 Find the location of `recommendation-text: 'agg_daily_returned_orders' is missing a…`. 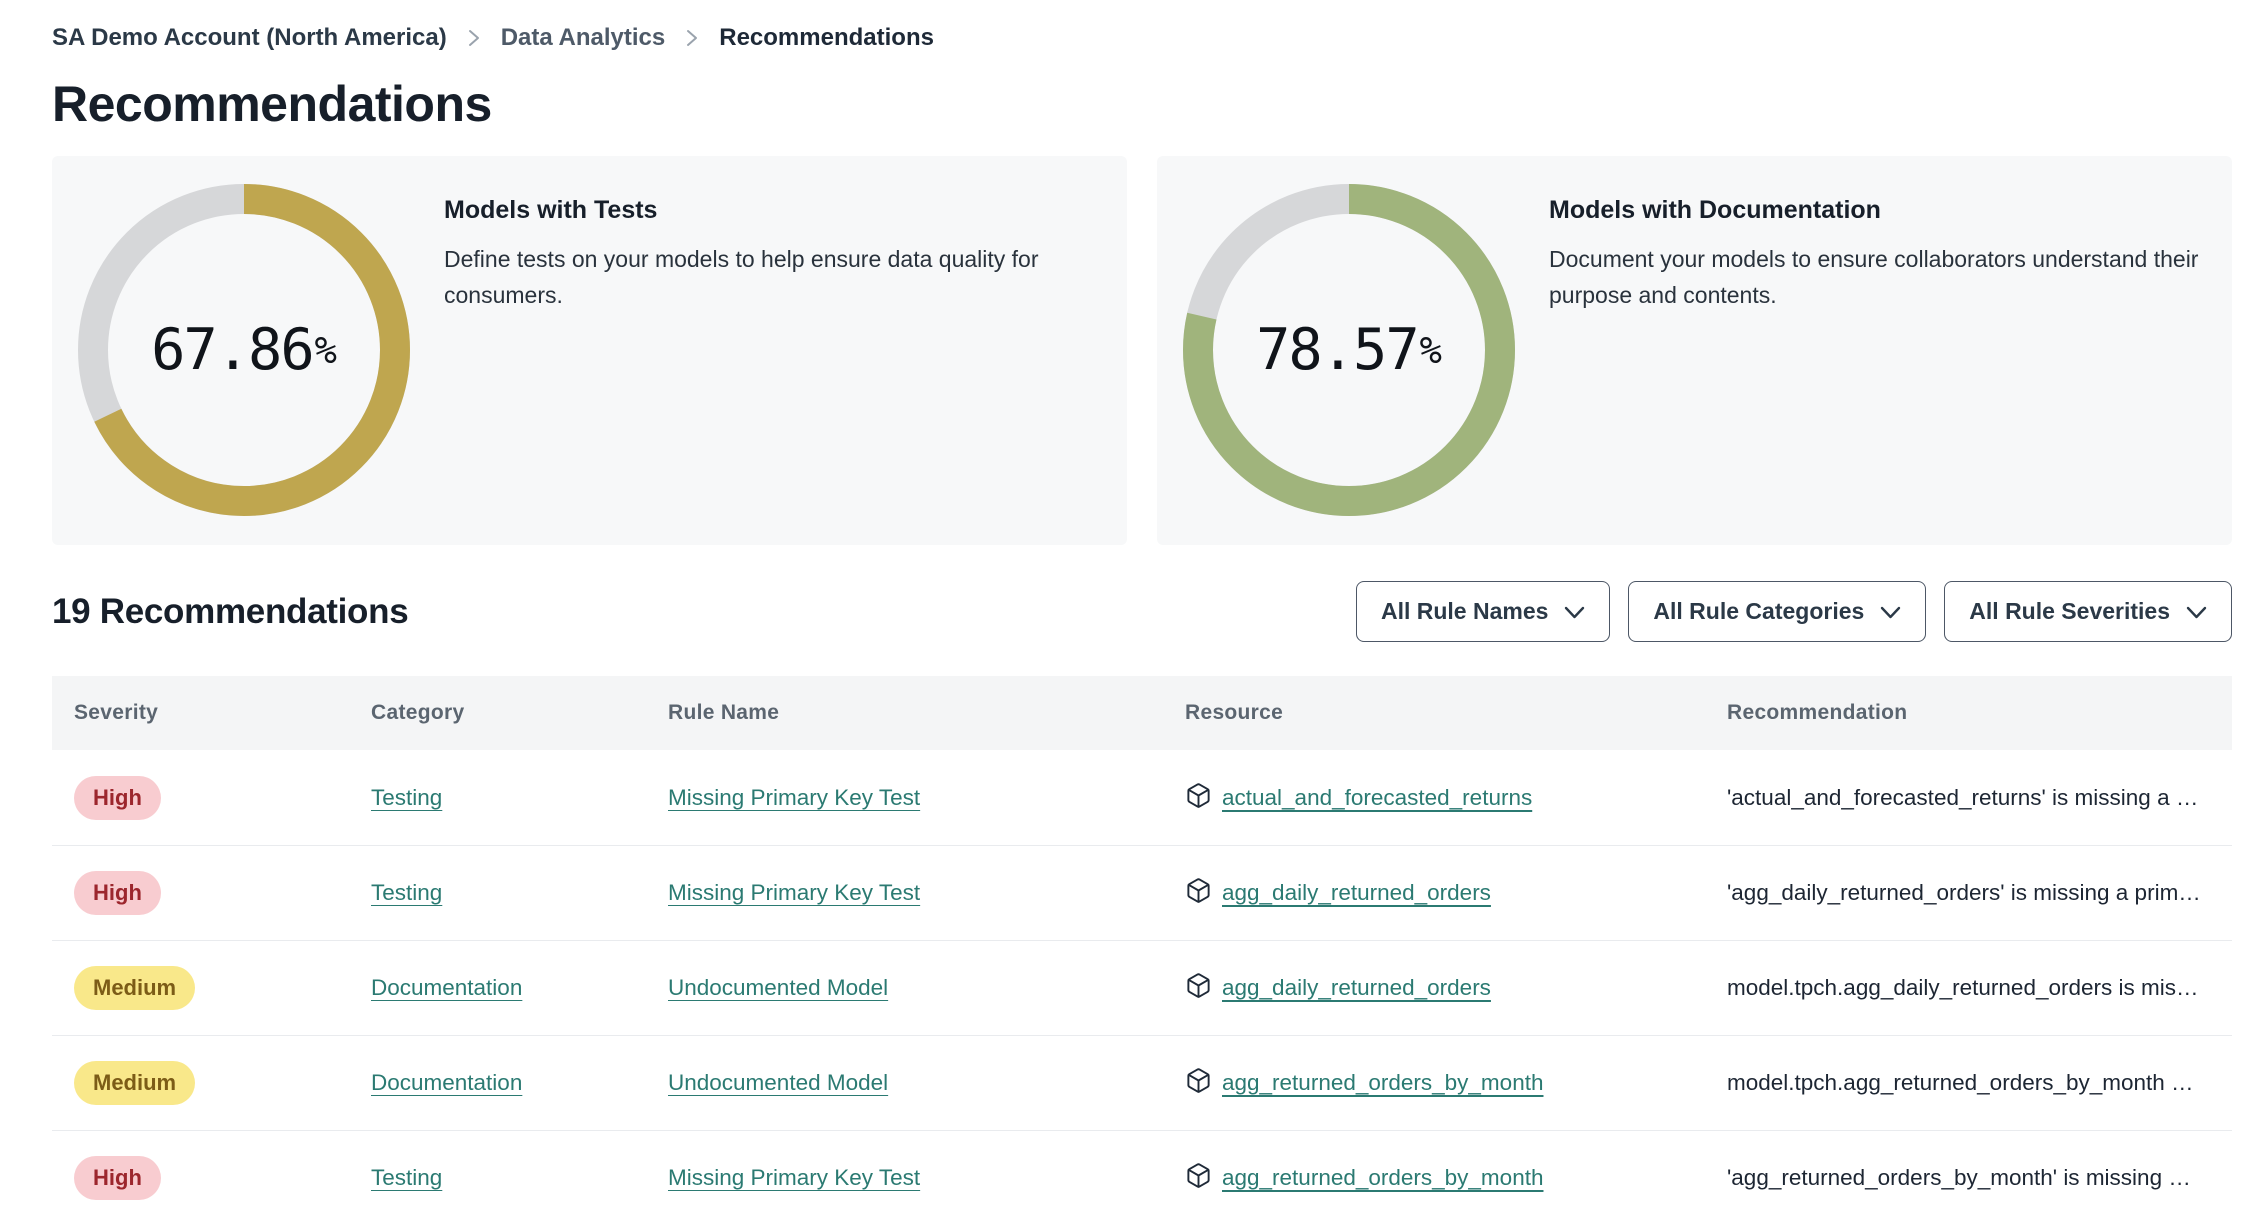

recommendation-text: 'agg_daily_returned_orders' is missing a… is located at coordinates (1964, 892).